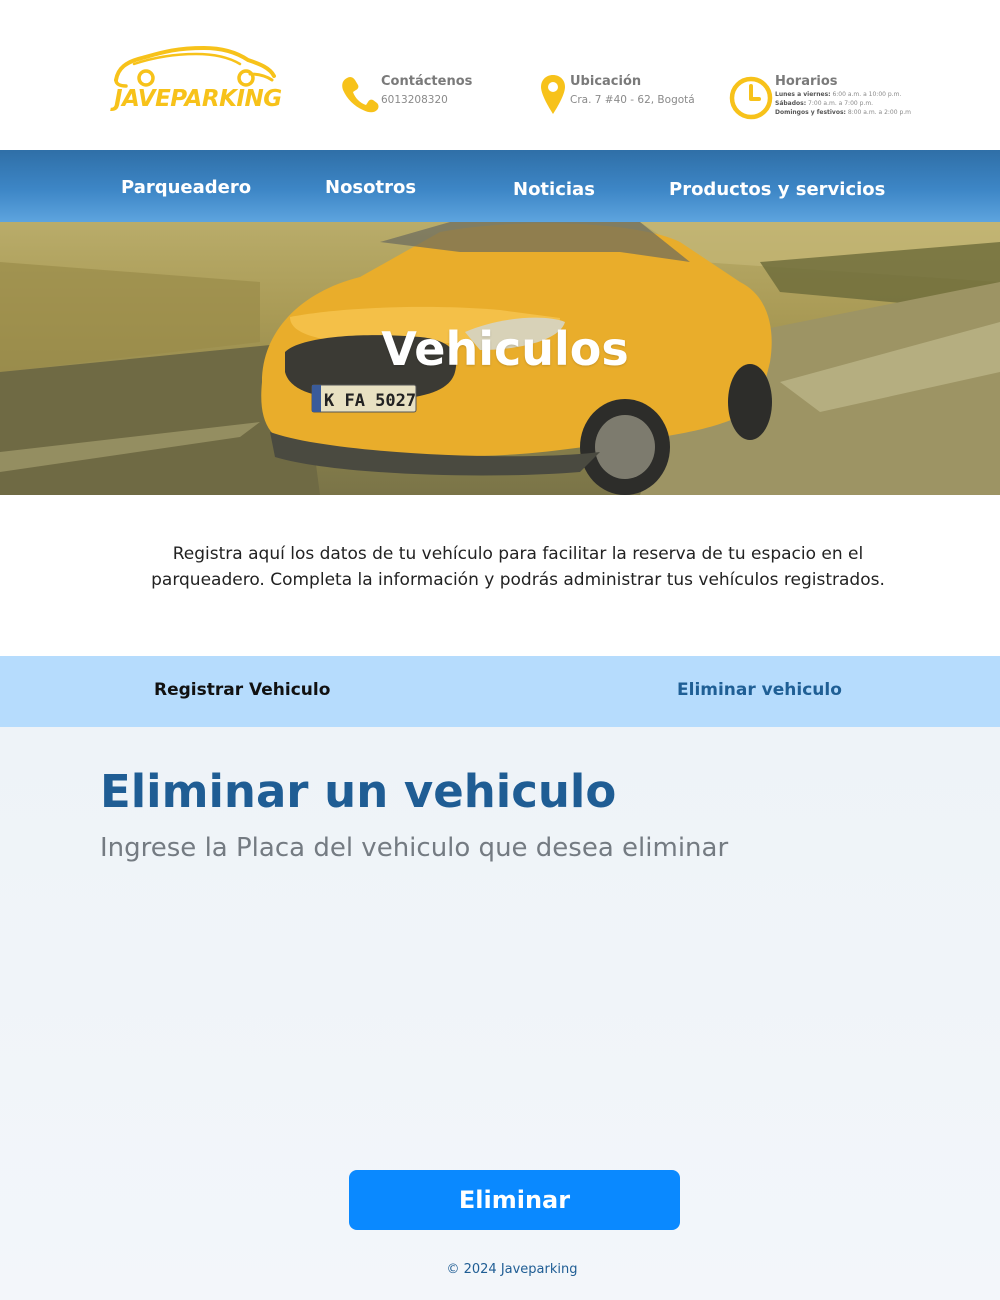 Image resolution: width=1000 pixels, height=1300 pixels. What do you see at coordinates (806, 81) in the screenshot?
I see `hours-title: Horarios` at bounding box center [806, 81].